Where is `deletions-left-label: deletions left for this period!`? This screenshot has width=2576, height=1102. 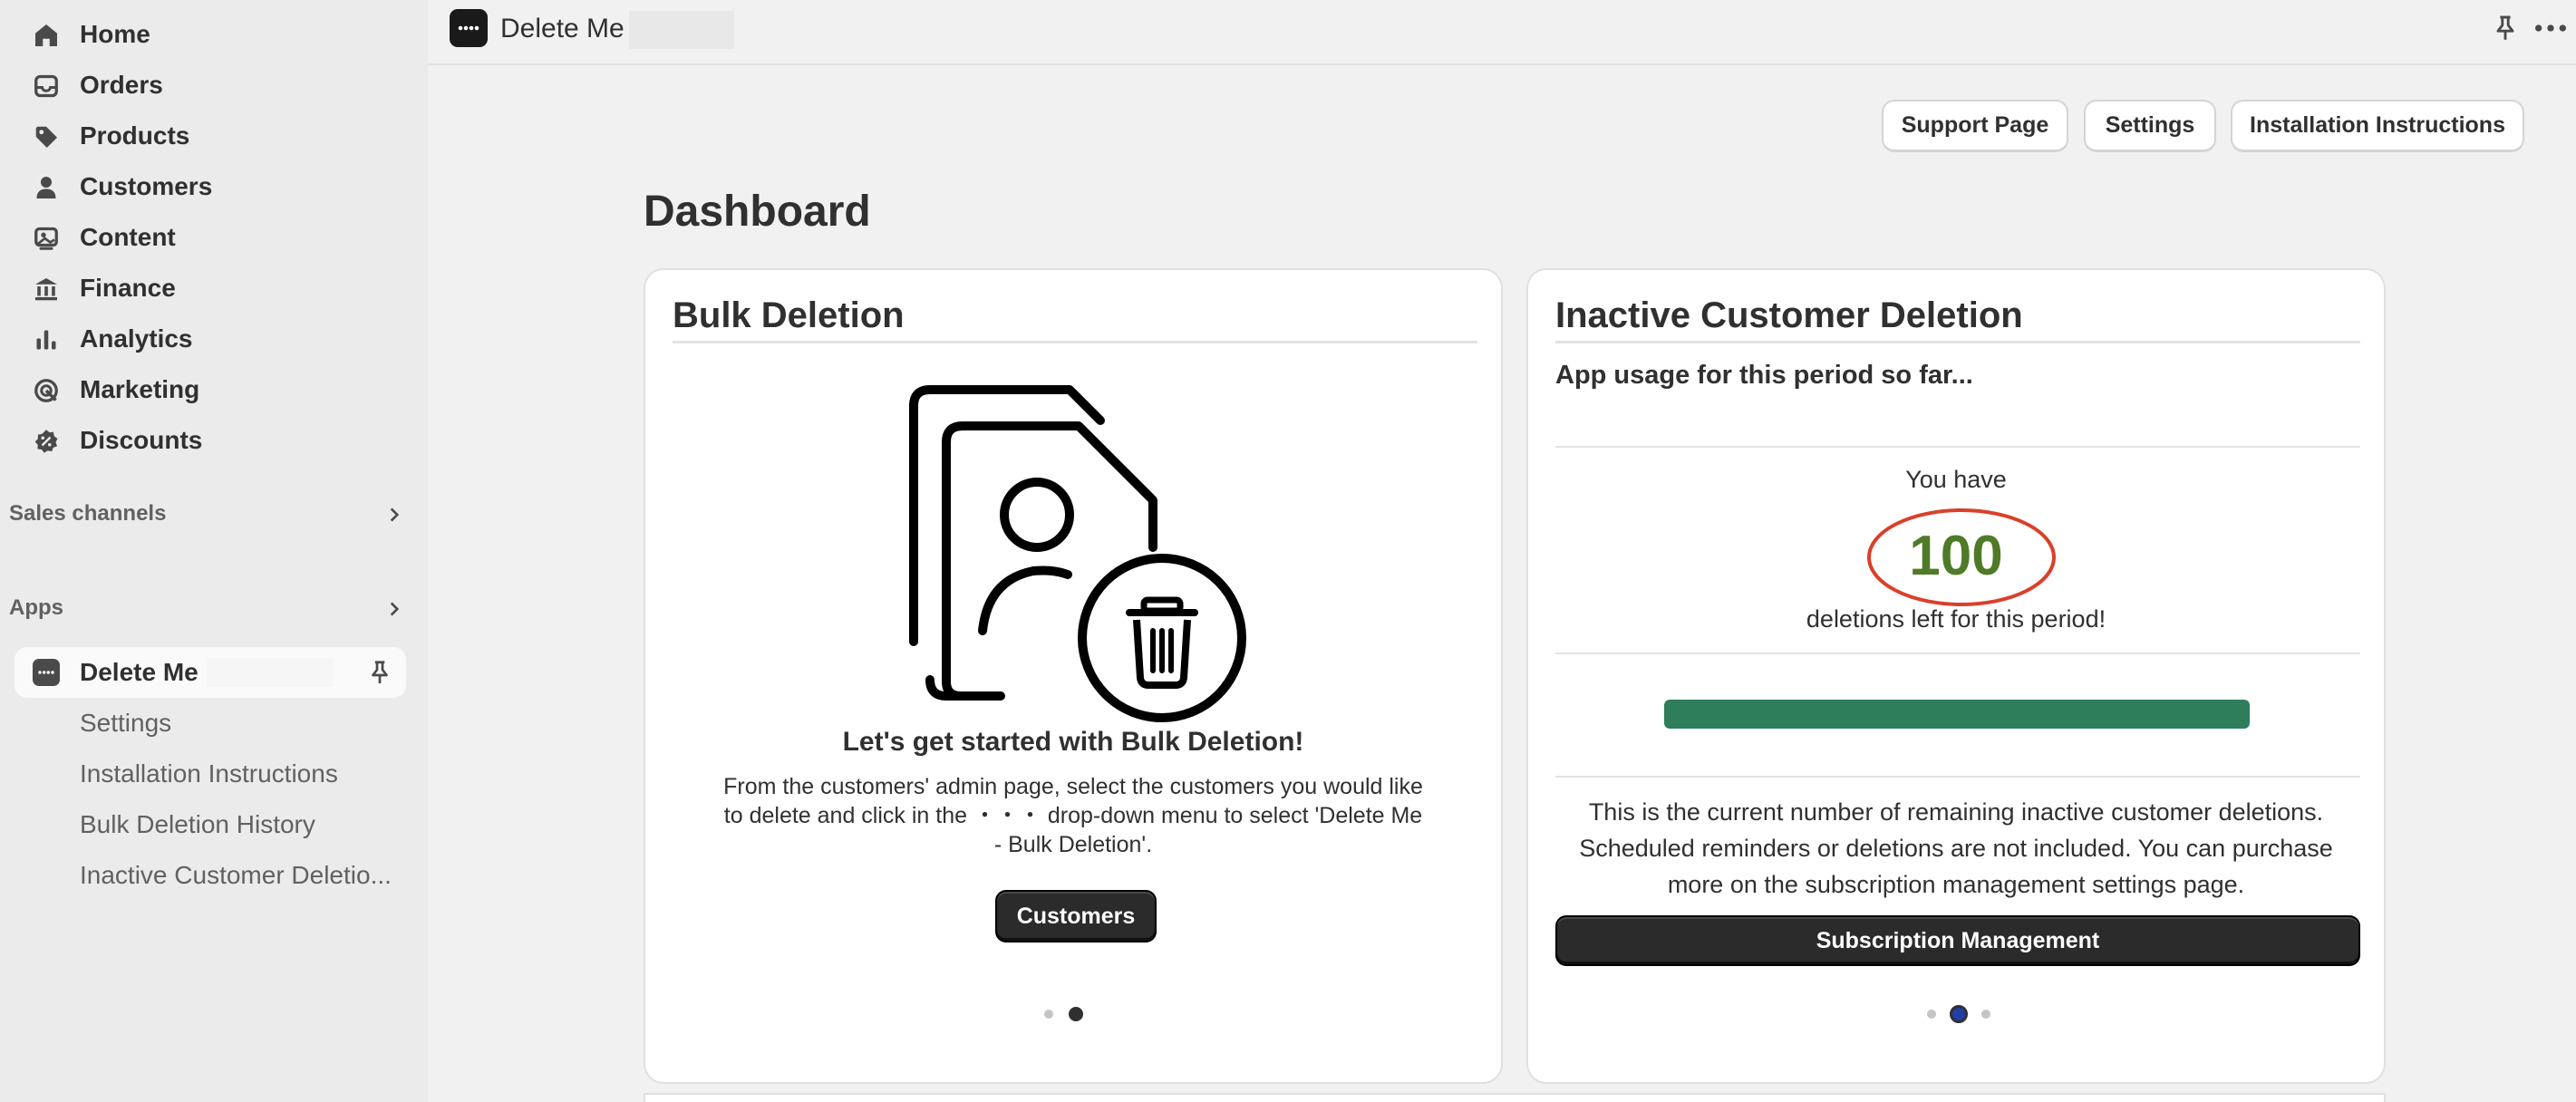
deletions-left-label: deletions left for this period! is located at coordinates (1956, 619).